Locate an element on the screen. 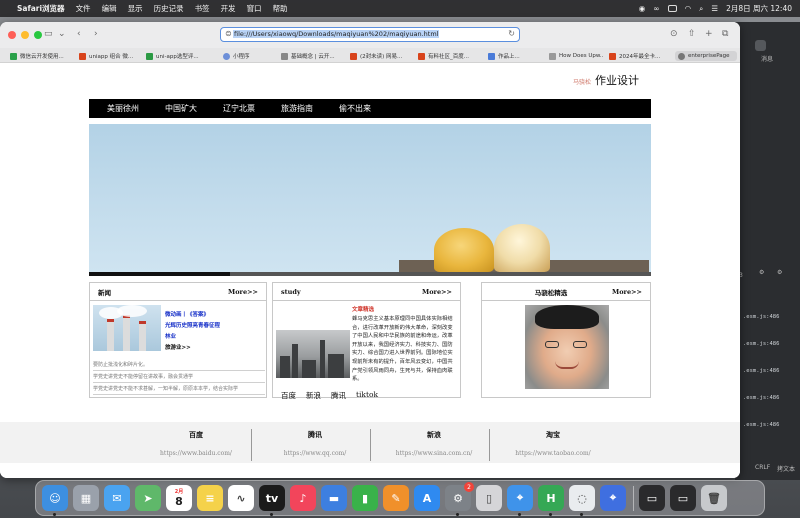 The height and width of the screenshot is (518, 800). minimize-window-button is located at coordinates (25, 35).